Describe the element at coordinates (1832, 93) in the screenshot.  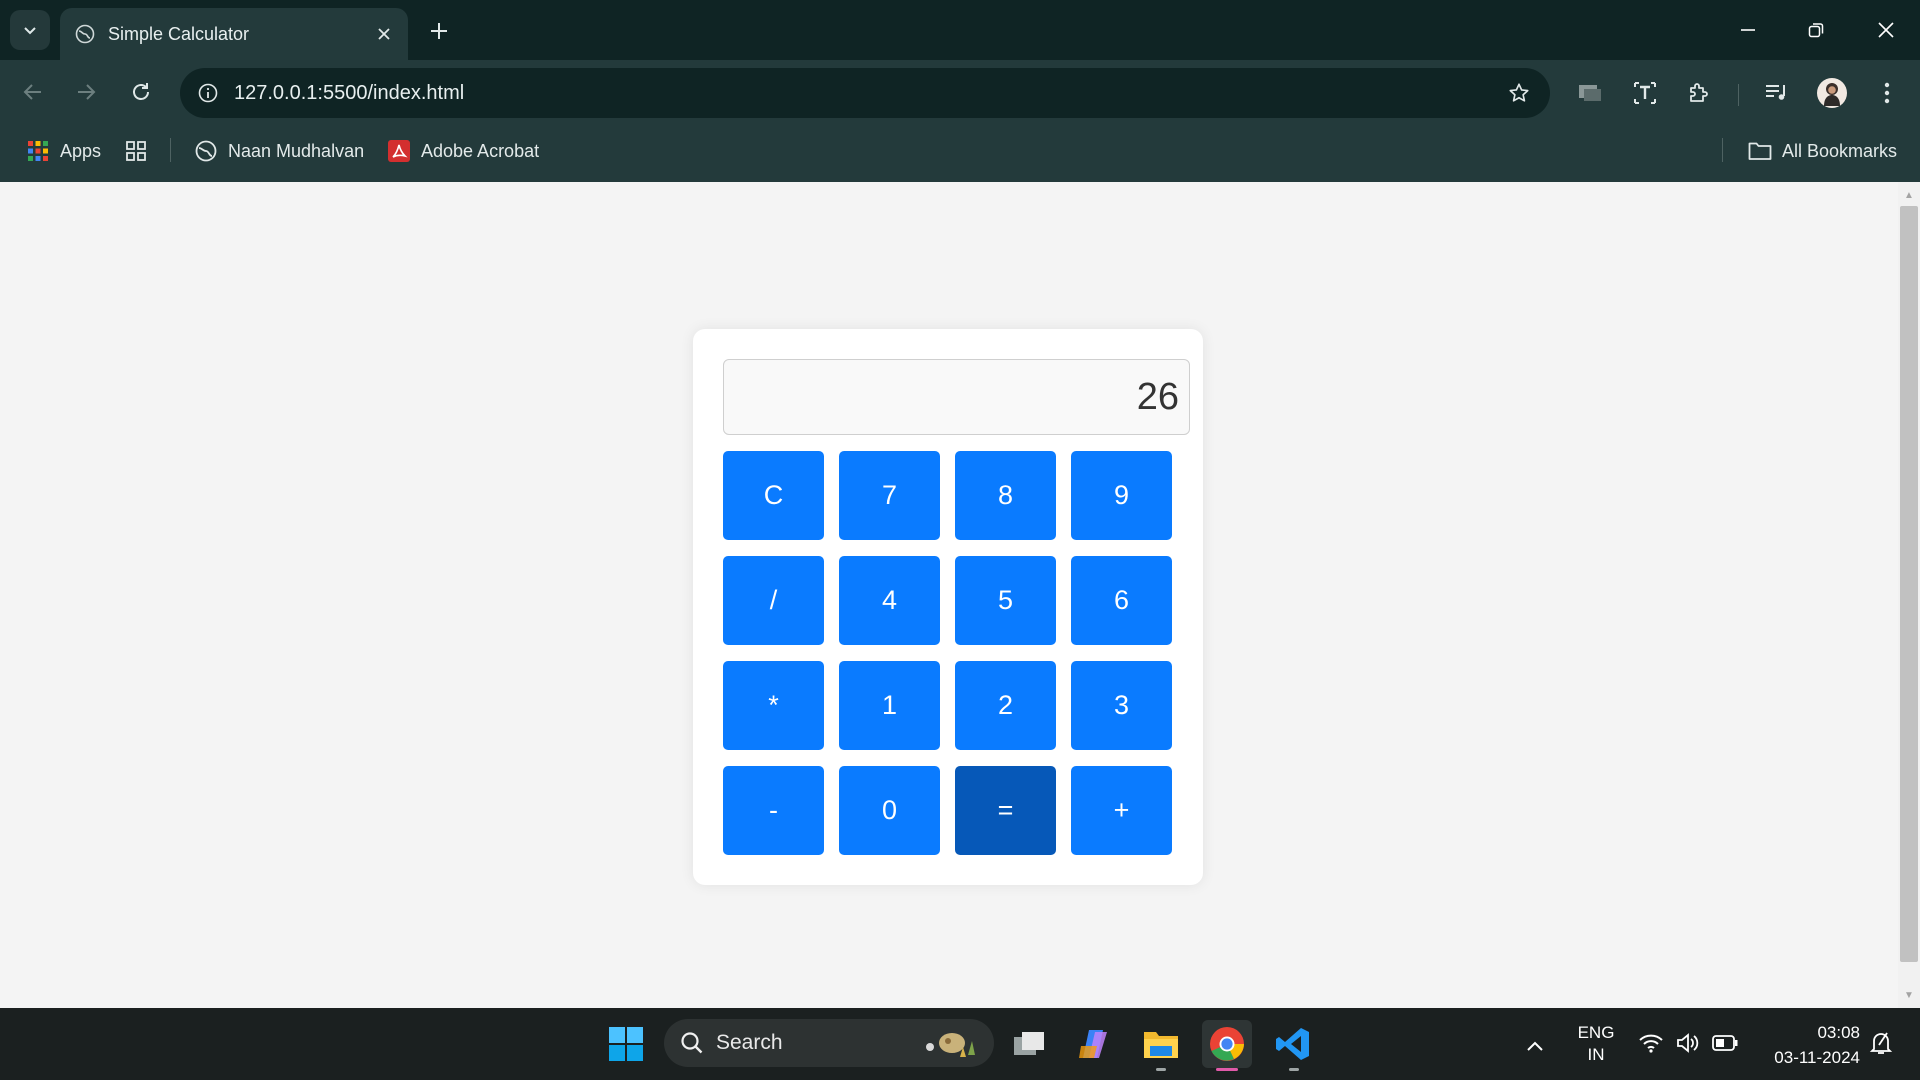
I see `profile-avatar` at that location.